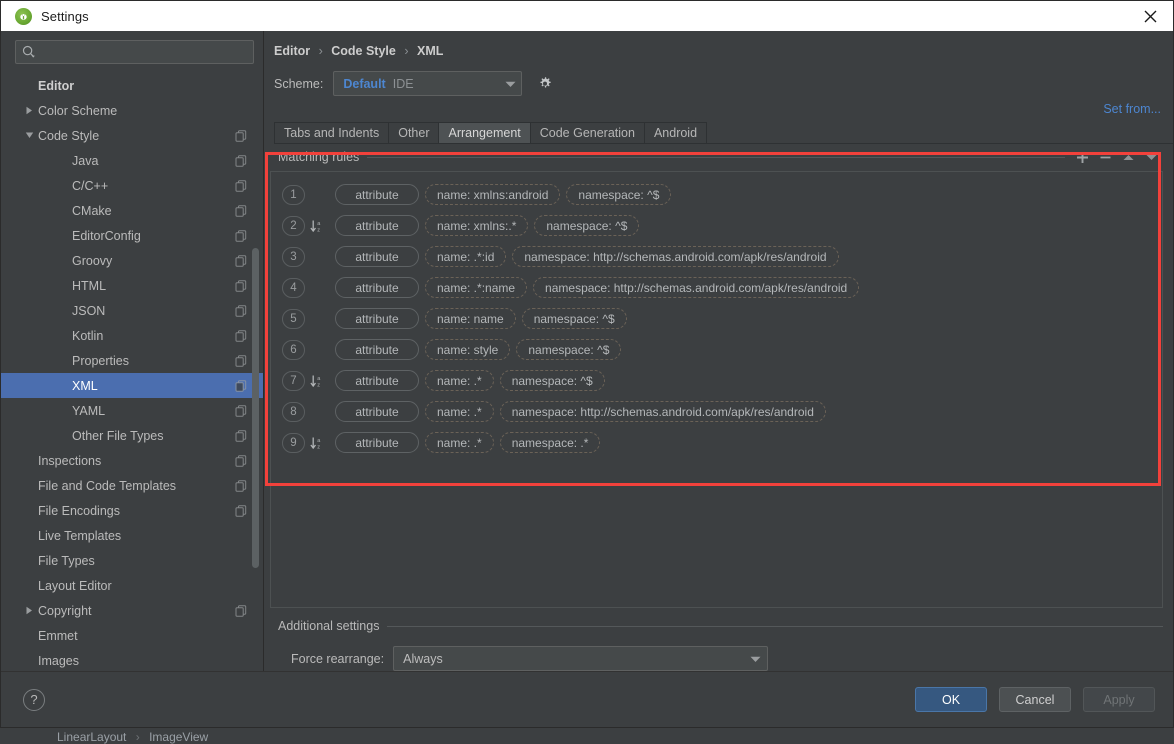 This screenshot has height=744, width=1174. Describe the element at coordinates (716, 349) in the screenshot. I see `matching-rule-row: 6 attribute name: style namespace: ^$` at that location.